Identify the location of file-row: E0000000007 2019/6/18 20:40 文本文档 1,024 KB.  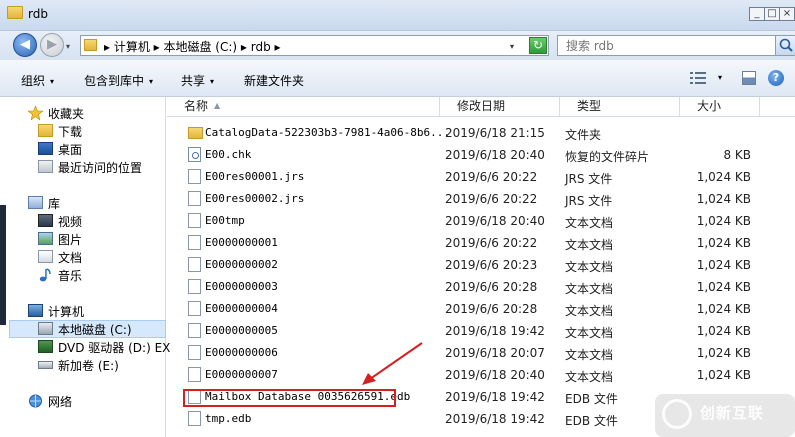
(481, 375).